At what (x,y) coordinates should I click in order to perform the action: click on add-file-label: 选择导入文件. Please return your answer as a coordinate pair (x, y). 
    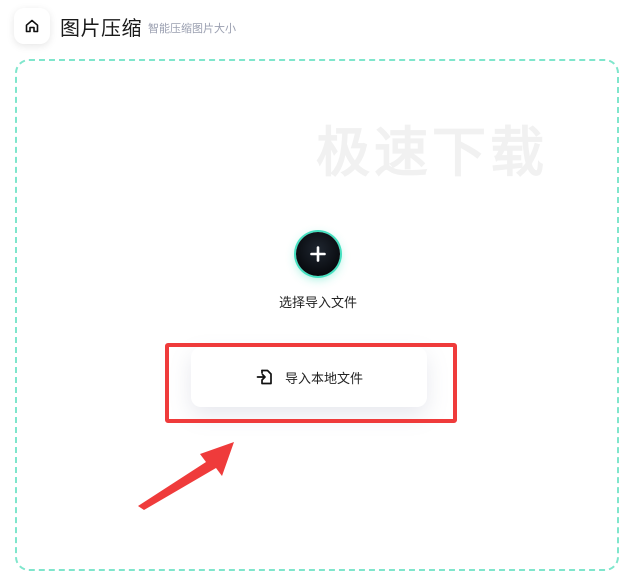
    Looking at the image, I should click on (318, 301).